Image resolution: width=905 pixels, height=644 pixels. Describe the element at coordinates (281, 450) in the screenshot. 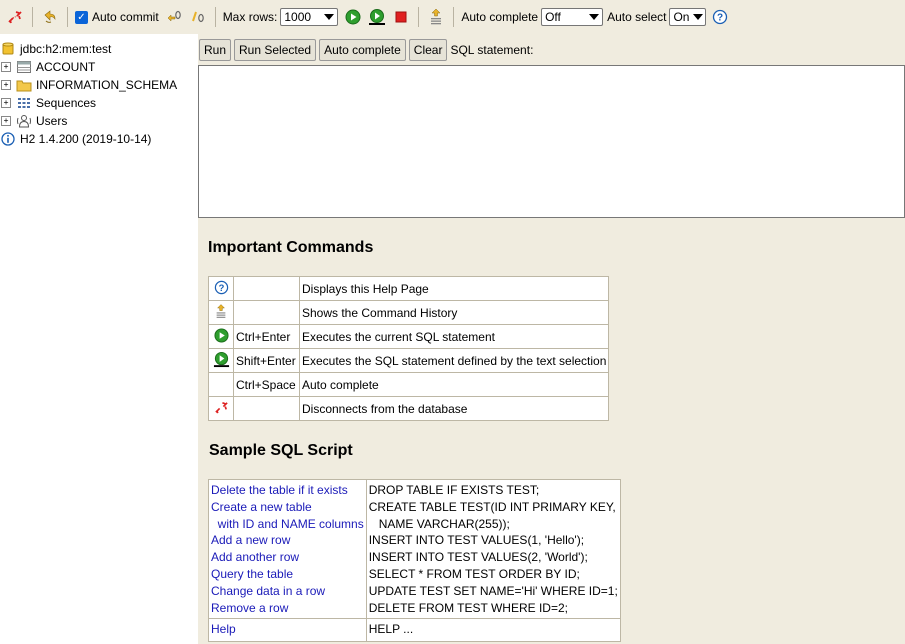

I see `sample-script-heading: Sample SQL Script` at that location.